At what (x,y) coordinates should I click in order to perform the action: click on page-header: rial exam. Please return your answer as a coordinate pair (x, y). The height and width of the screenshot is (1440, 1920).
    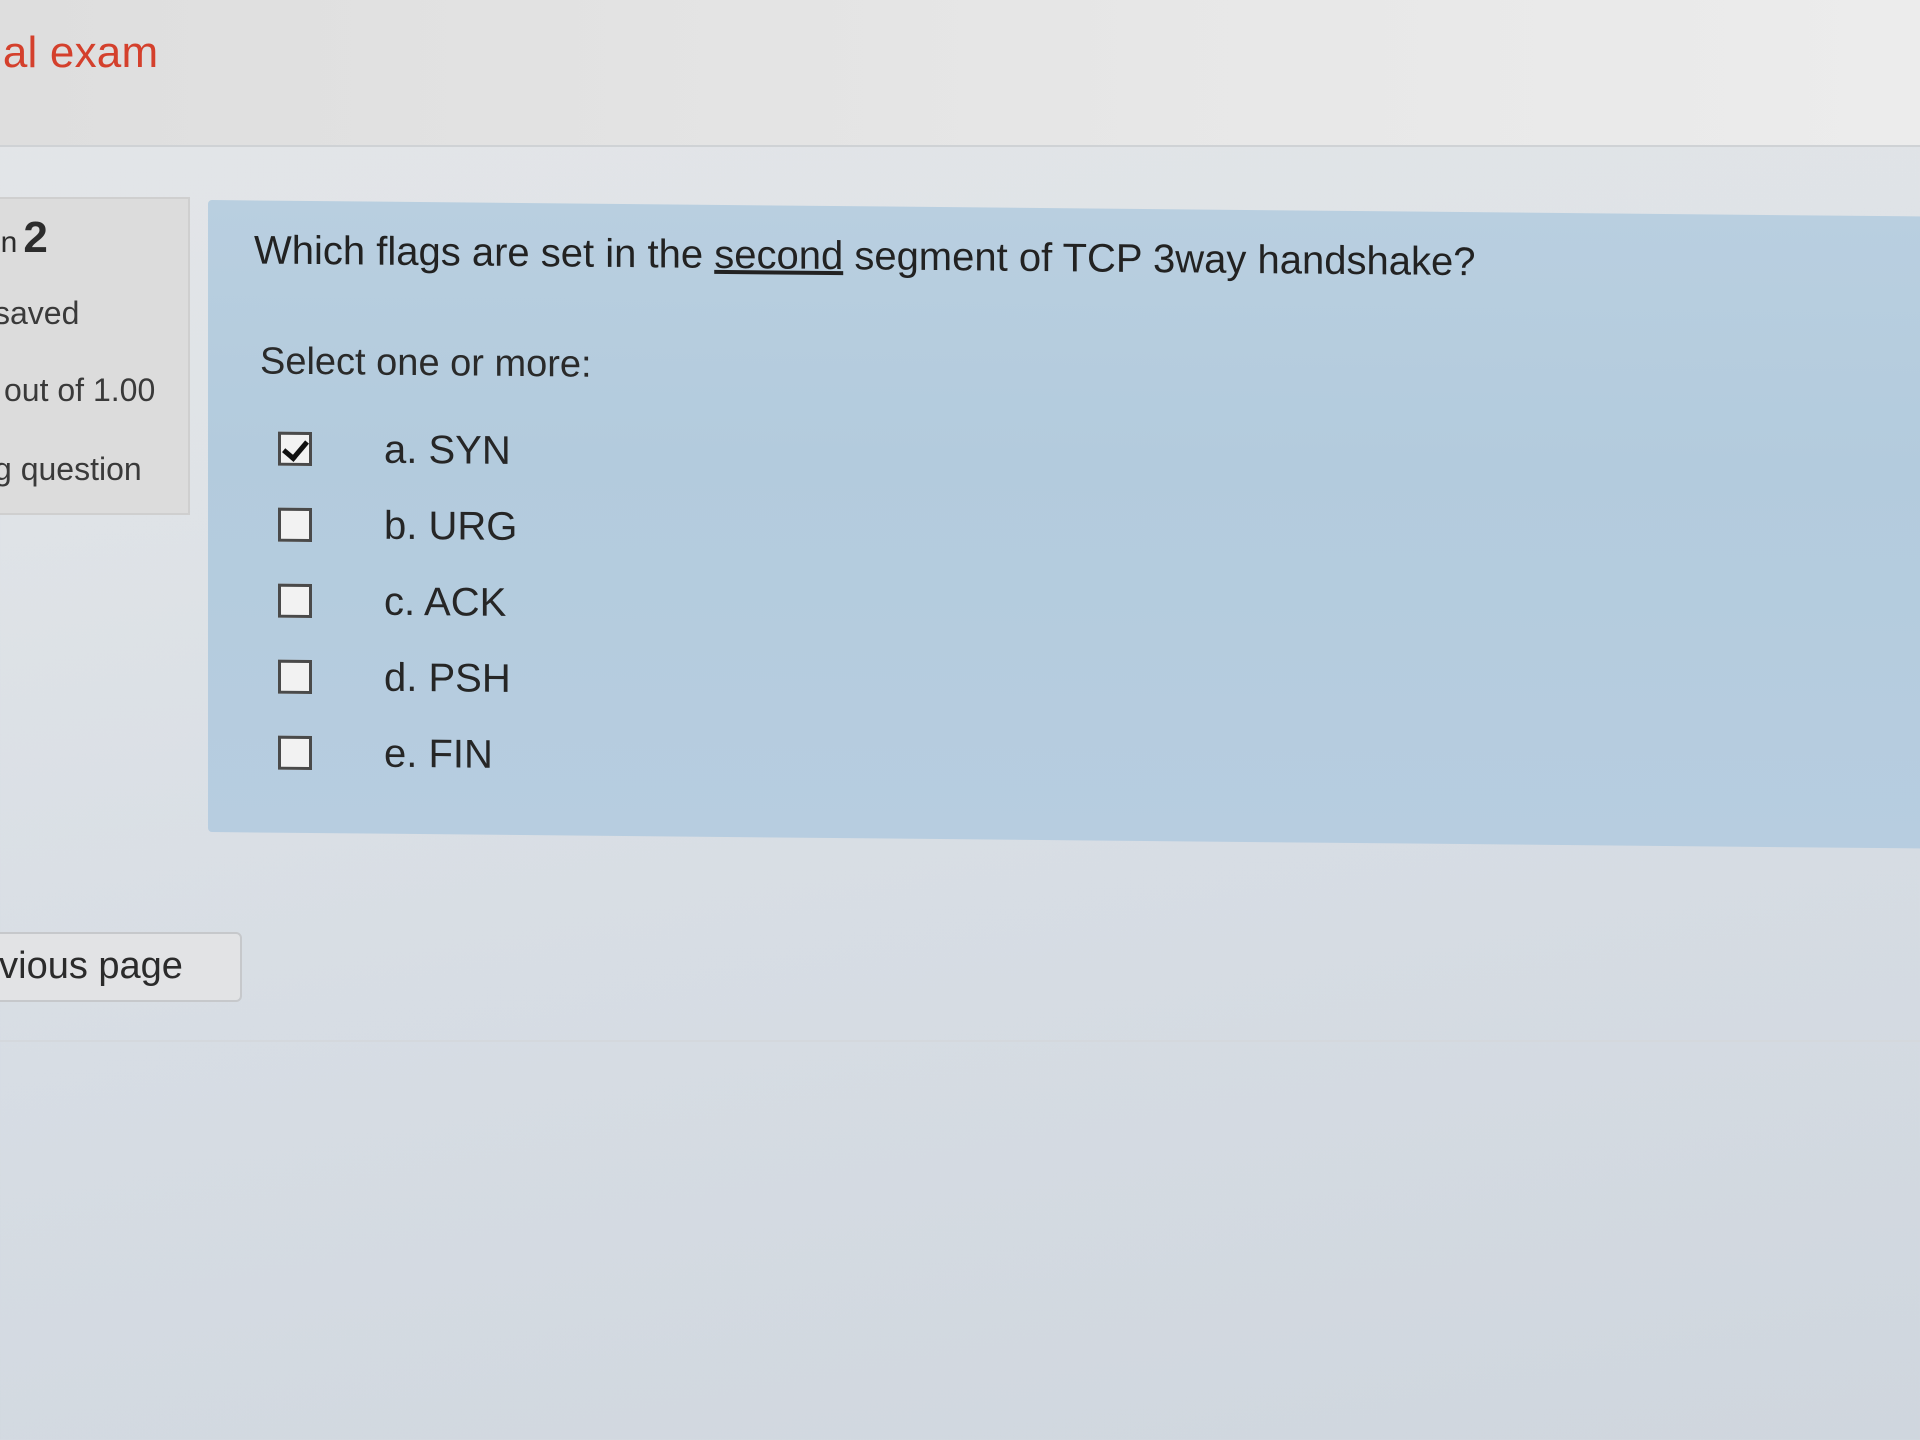
    Looking at the image, I should click on (960, 73).